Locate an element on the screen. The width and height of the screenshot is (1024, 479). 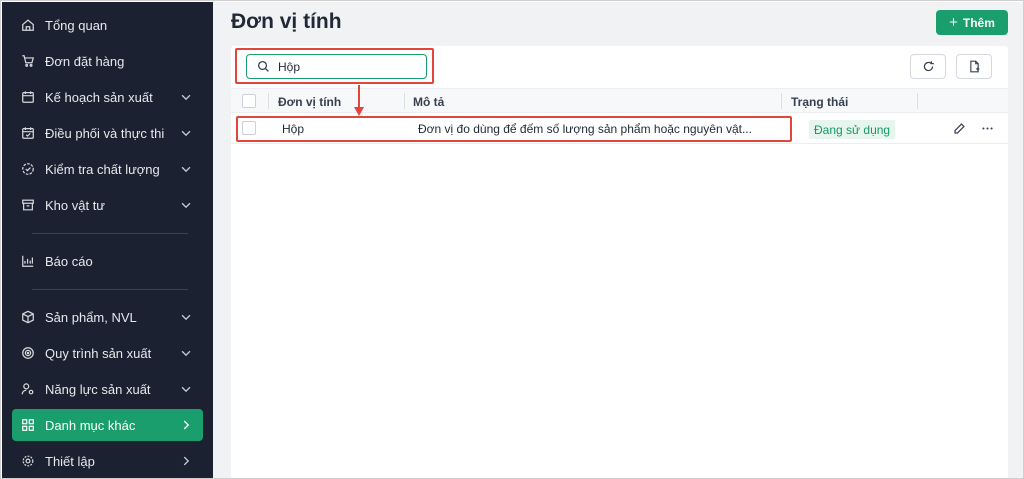
cube-icon is located at coordinates (28, 317).